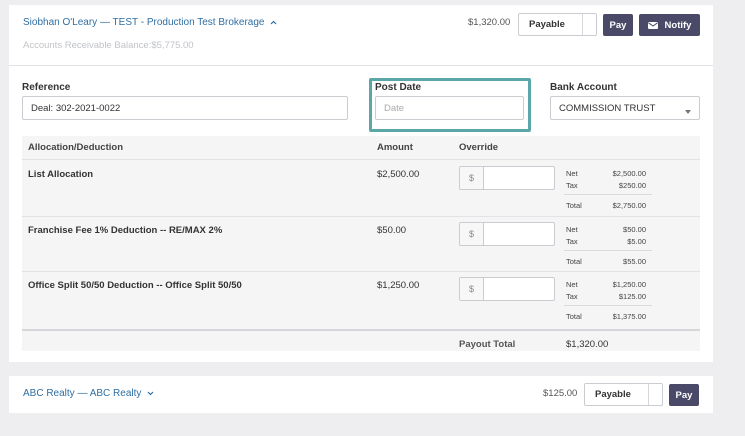 The width and height of the screenshot is (745, 436). Describe the element at coordinates (634, 261) in the screenshot. I see `total-value: $55.00` at that location.